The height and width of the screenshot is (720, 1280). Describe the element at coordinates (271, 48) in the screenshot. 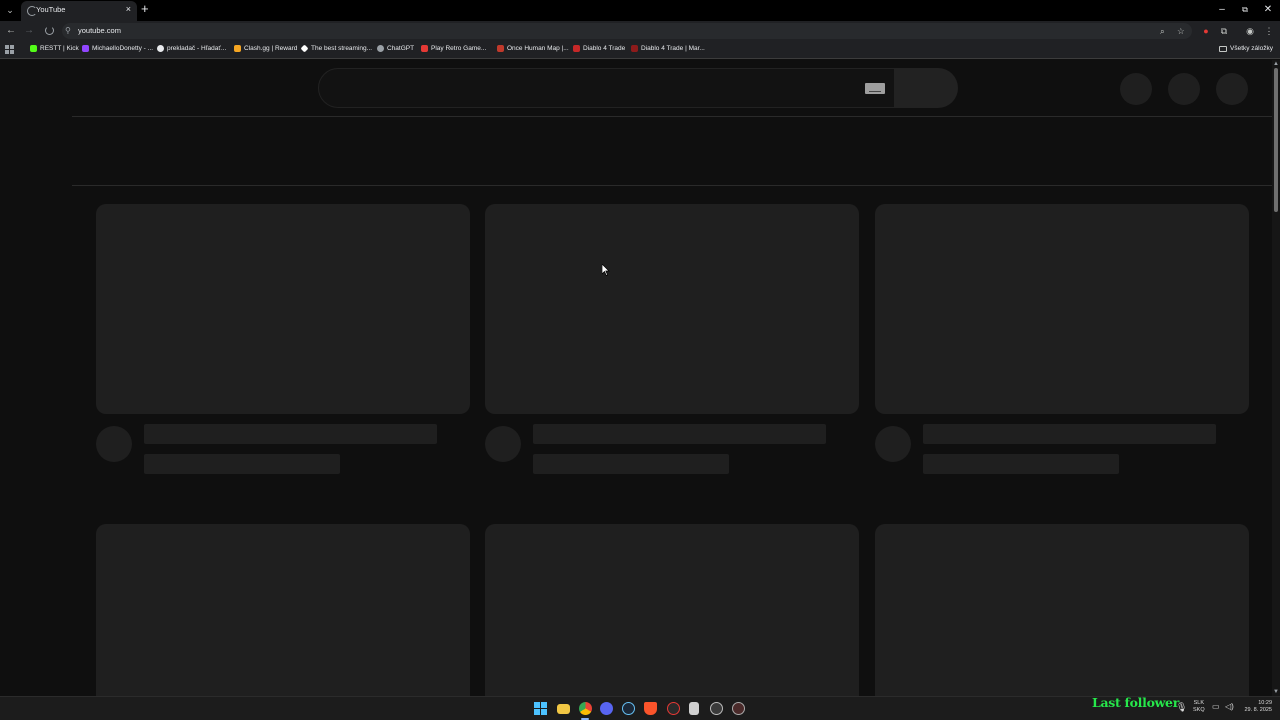

I see `bookmark-label: Clash.gg | Reward` at that location.